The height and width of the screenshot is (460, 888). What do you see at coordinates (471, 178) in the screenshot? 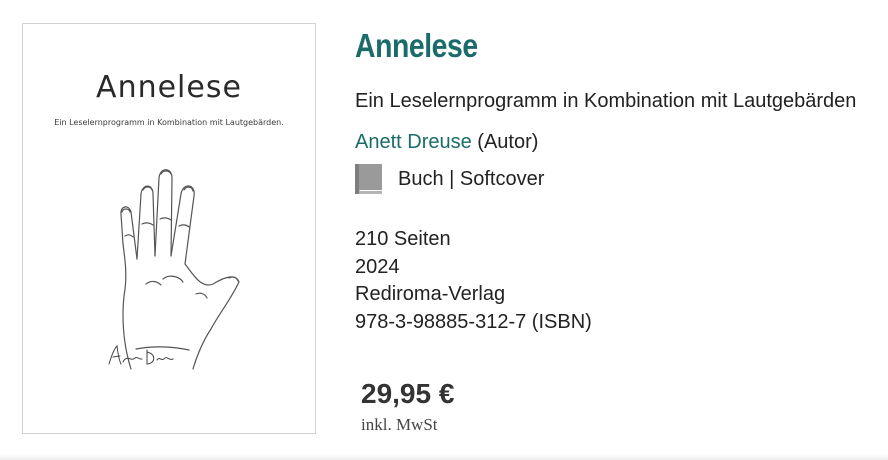
I see `format-label: Buch | Softcover` at bounding box center [471, 178].